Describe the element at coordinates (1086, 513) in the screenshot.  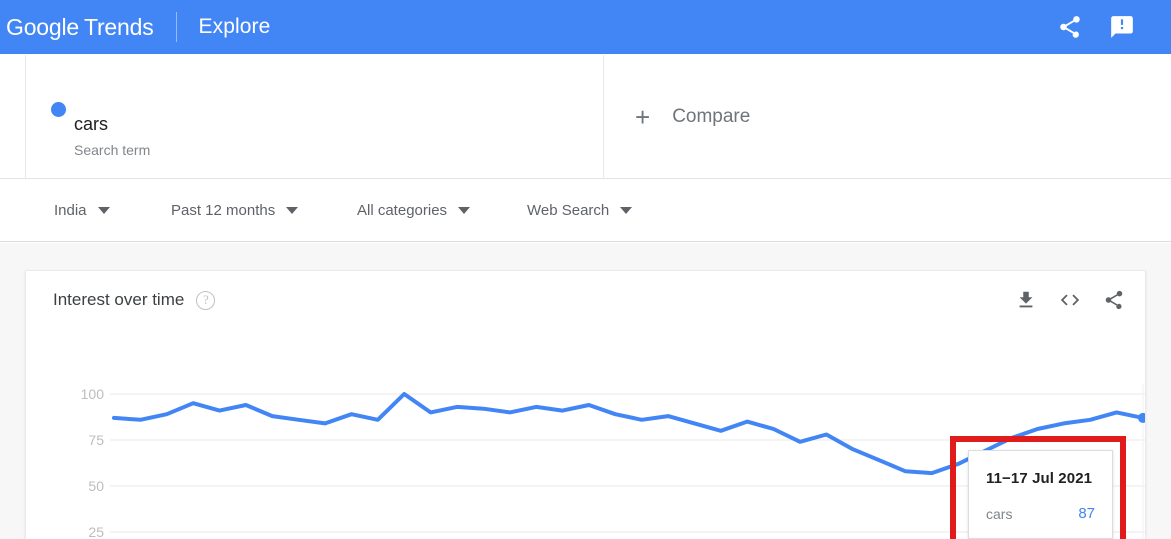
I see `tooltip-series-value: 87` at that location.